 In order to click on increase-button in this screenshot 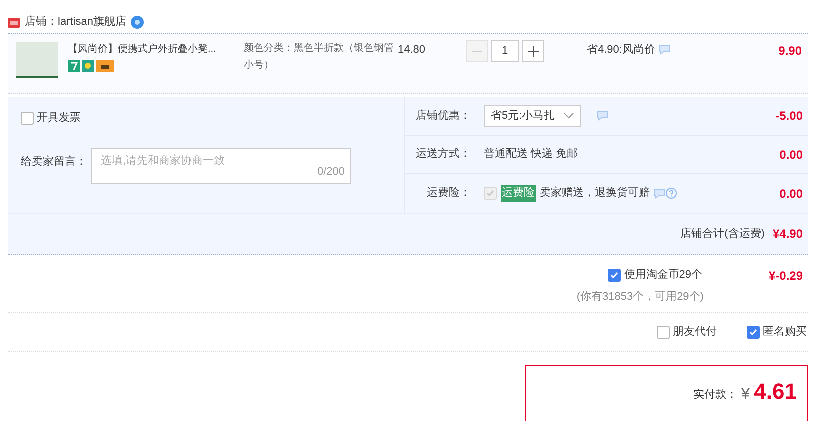, I will do `click(533, 51)`.